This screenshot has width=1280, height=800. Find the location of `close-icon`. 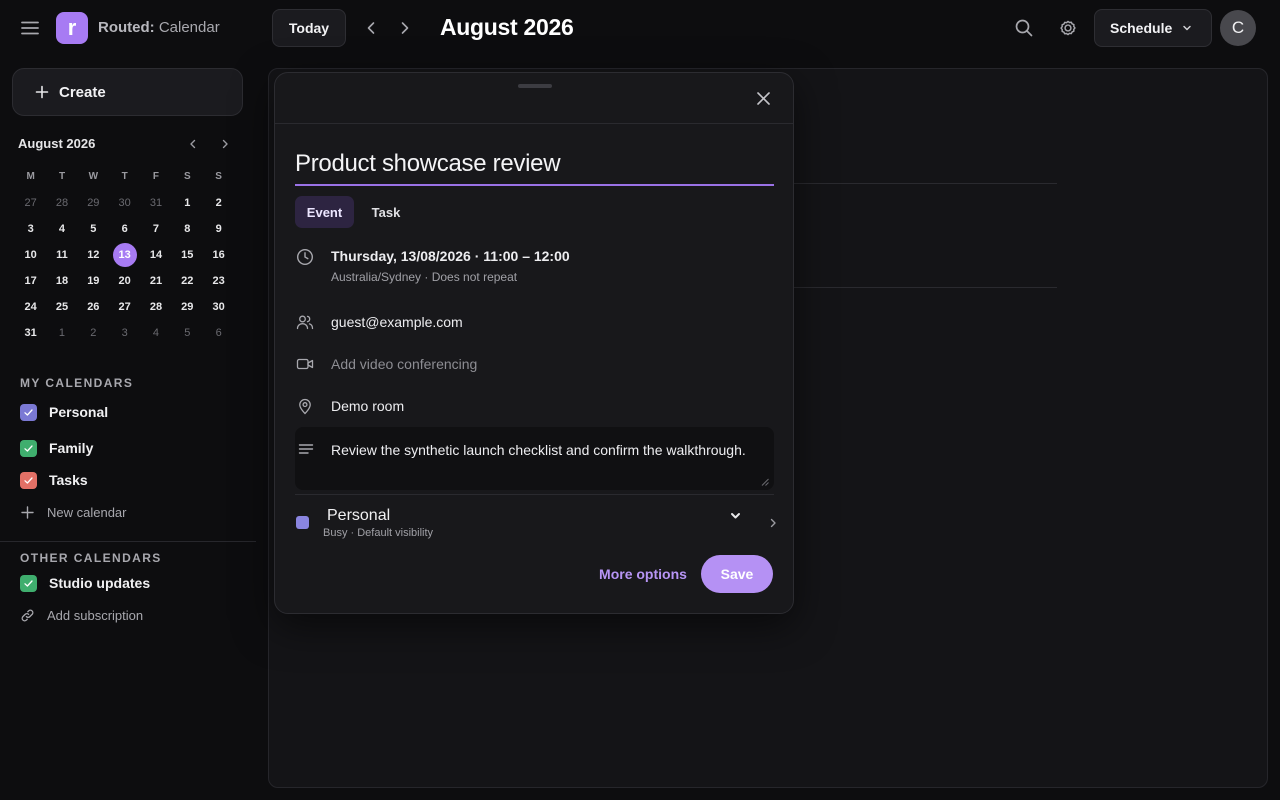

close-icon is located at coordinates (763, 98).